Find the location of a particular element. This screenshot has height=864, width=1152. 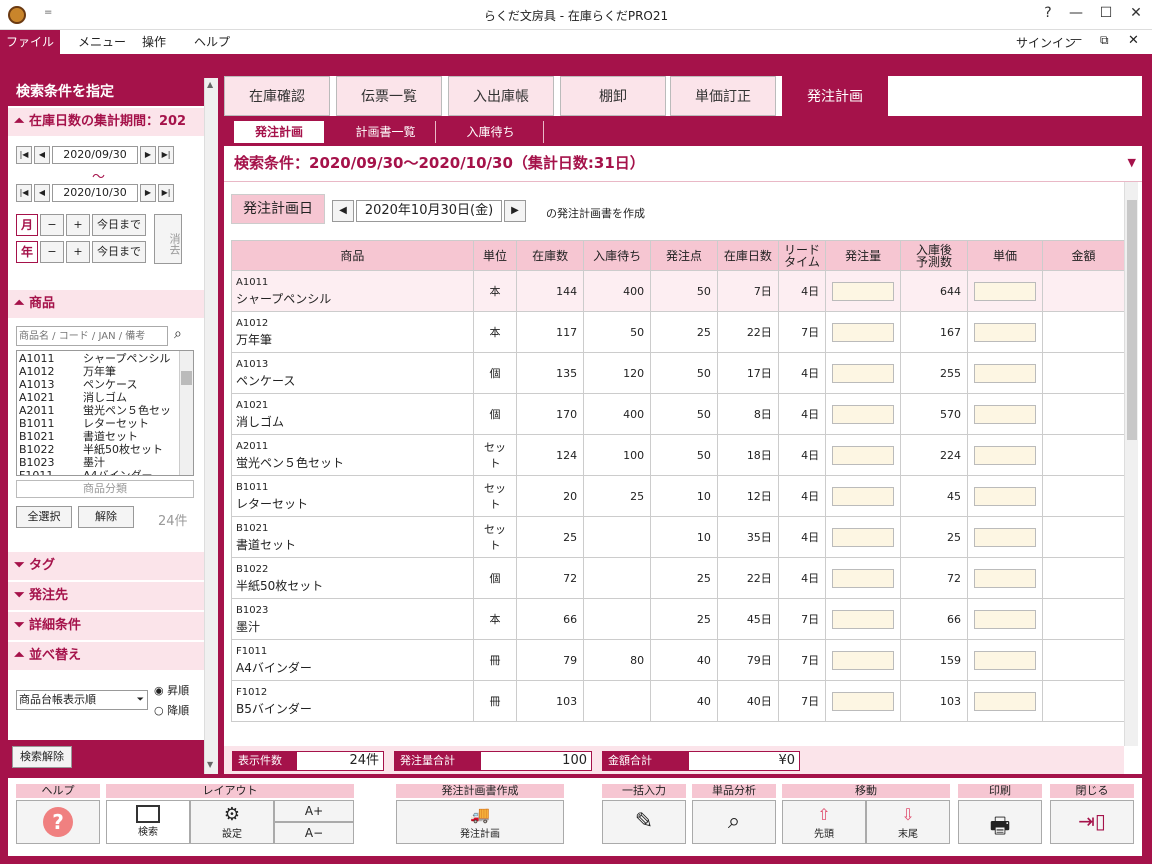

minimize-button: — is located at coordinates (1076, 13).